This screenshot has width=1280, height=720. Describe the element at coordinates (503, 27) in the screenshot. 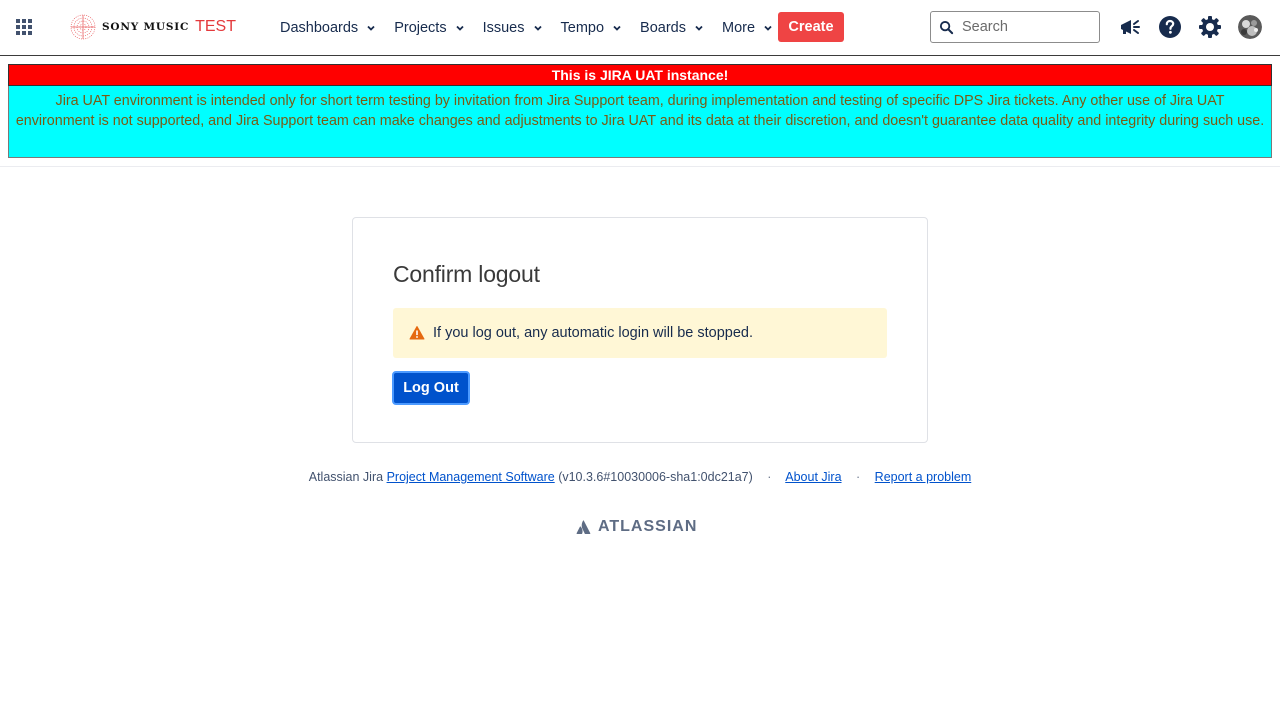

I see `nav-issues-label: Issues` at that location.